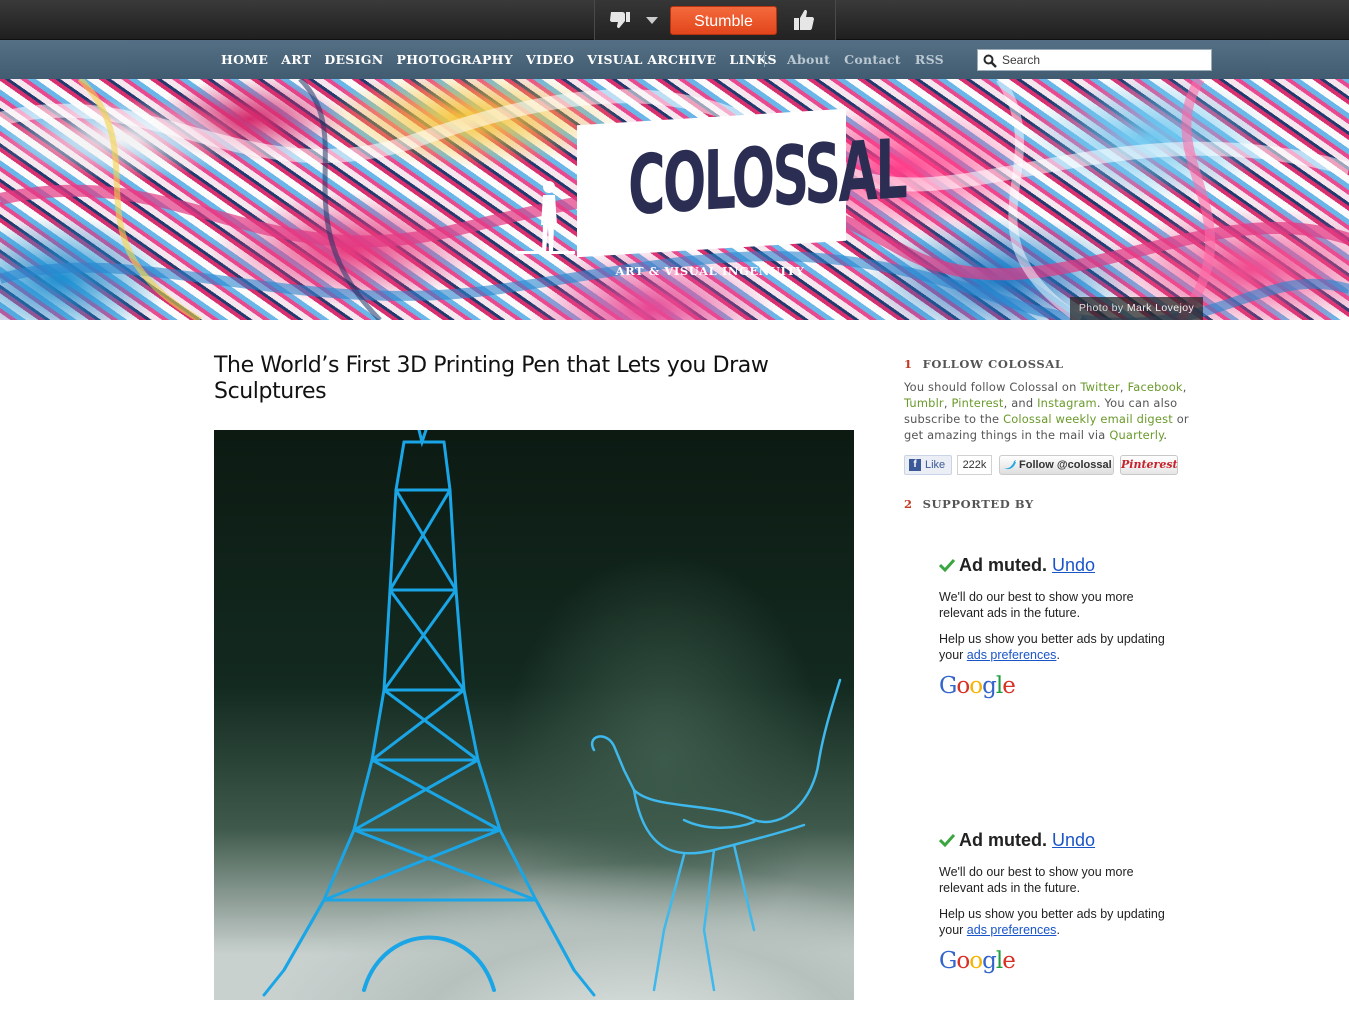 The width and height of the screenshot is (1349, 1009). What do you see at coordinates (924, 403) in the screenshot?
I see `tumblr-link: Tumblr` at bounding box center [924, 403].